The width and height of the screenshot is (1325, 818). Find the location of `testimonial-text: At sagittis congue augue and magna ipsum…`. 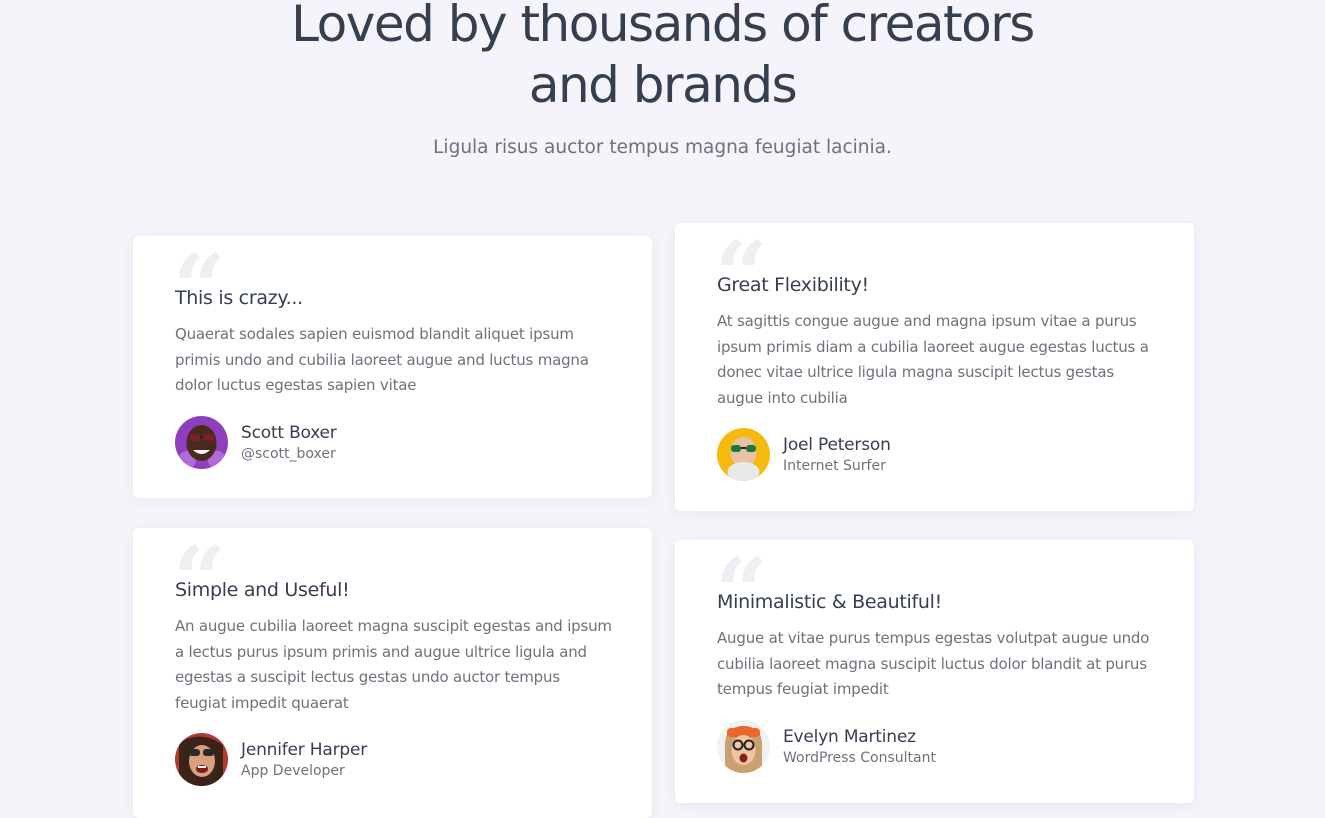

testimonial-text: At sagittis congue augue and magna ipsum… is located at coordinates (933, 359).